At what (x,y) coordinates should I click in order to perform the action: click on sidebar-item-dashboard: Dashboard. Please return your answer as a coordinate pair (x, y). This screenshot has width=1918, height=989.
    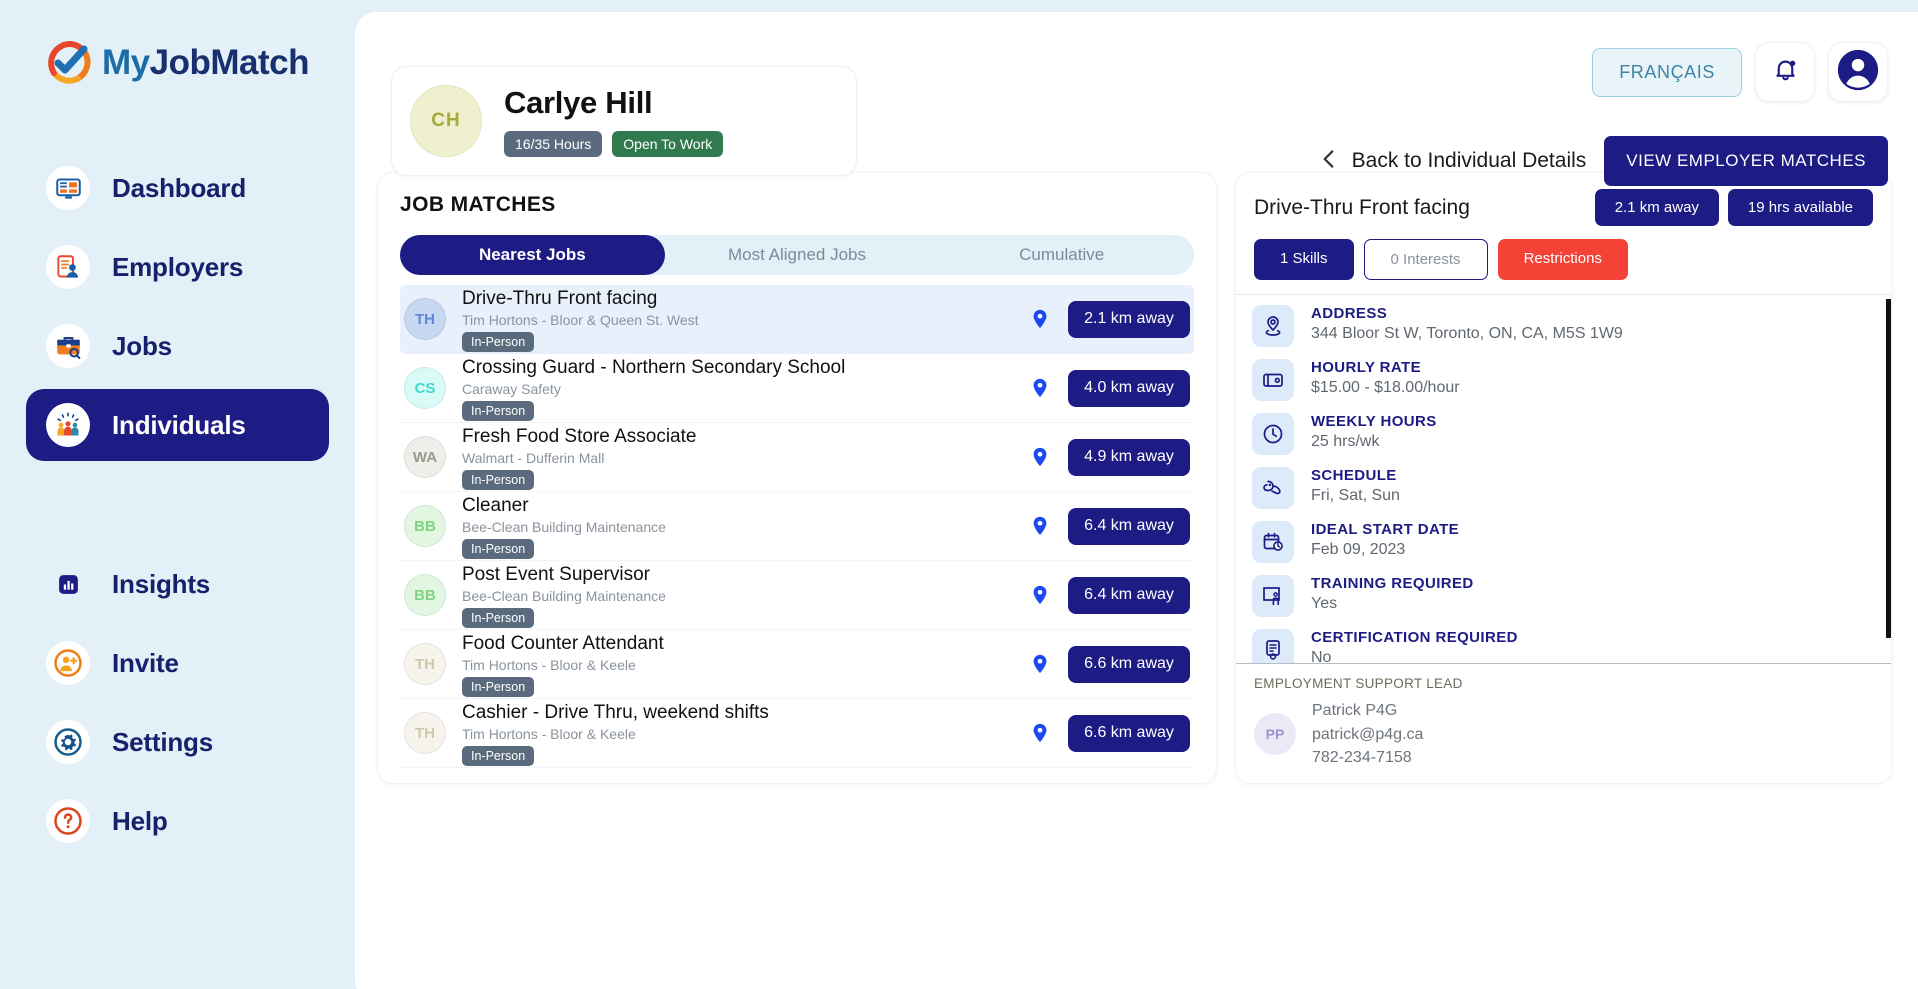
    Looking at the image, I should click on (177, 188).